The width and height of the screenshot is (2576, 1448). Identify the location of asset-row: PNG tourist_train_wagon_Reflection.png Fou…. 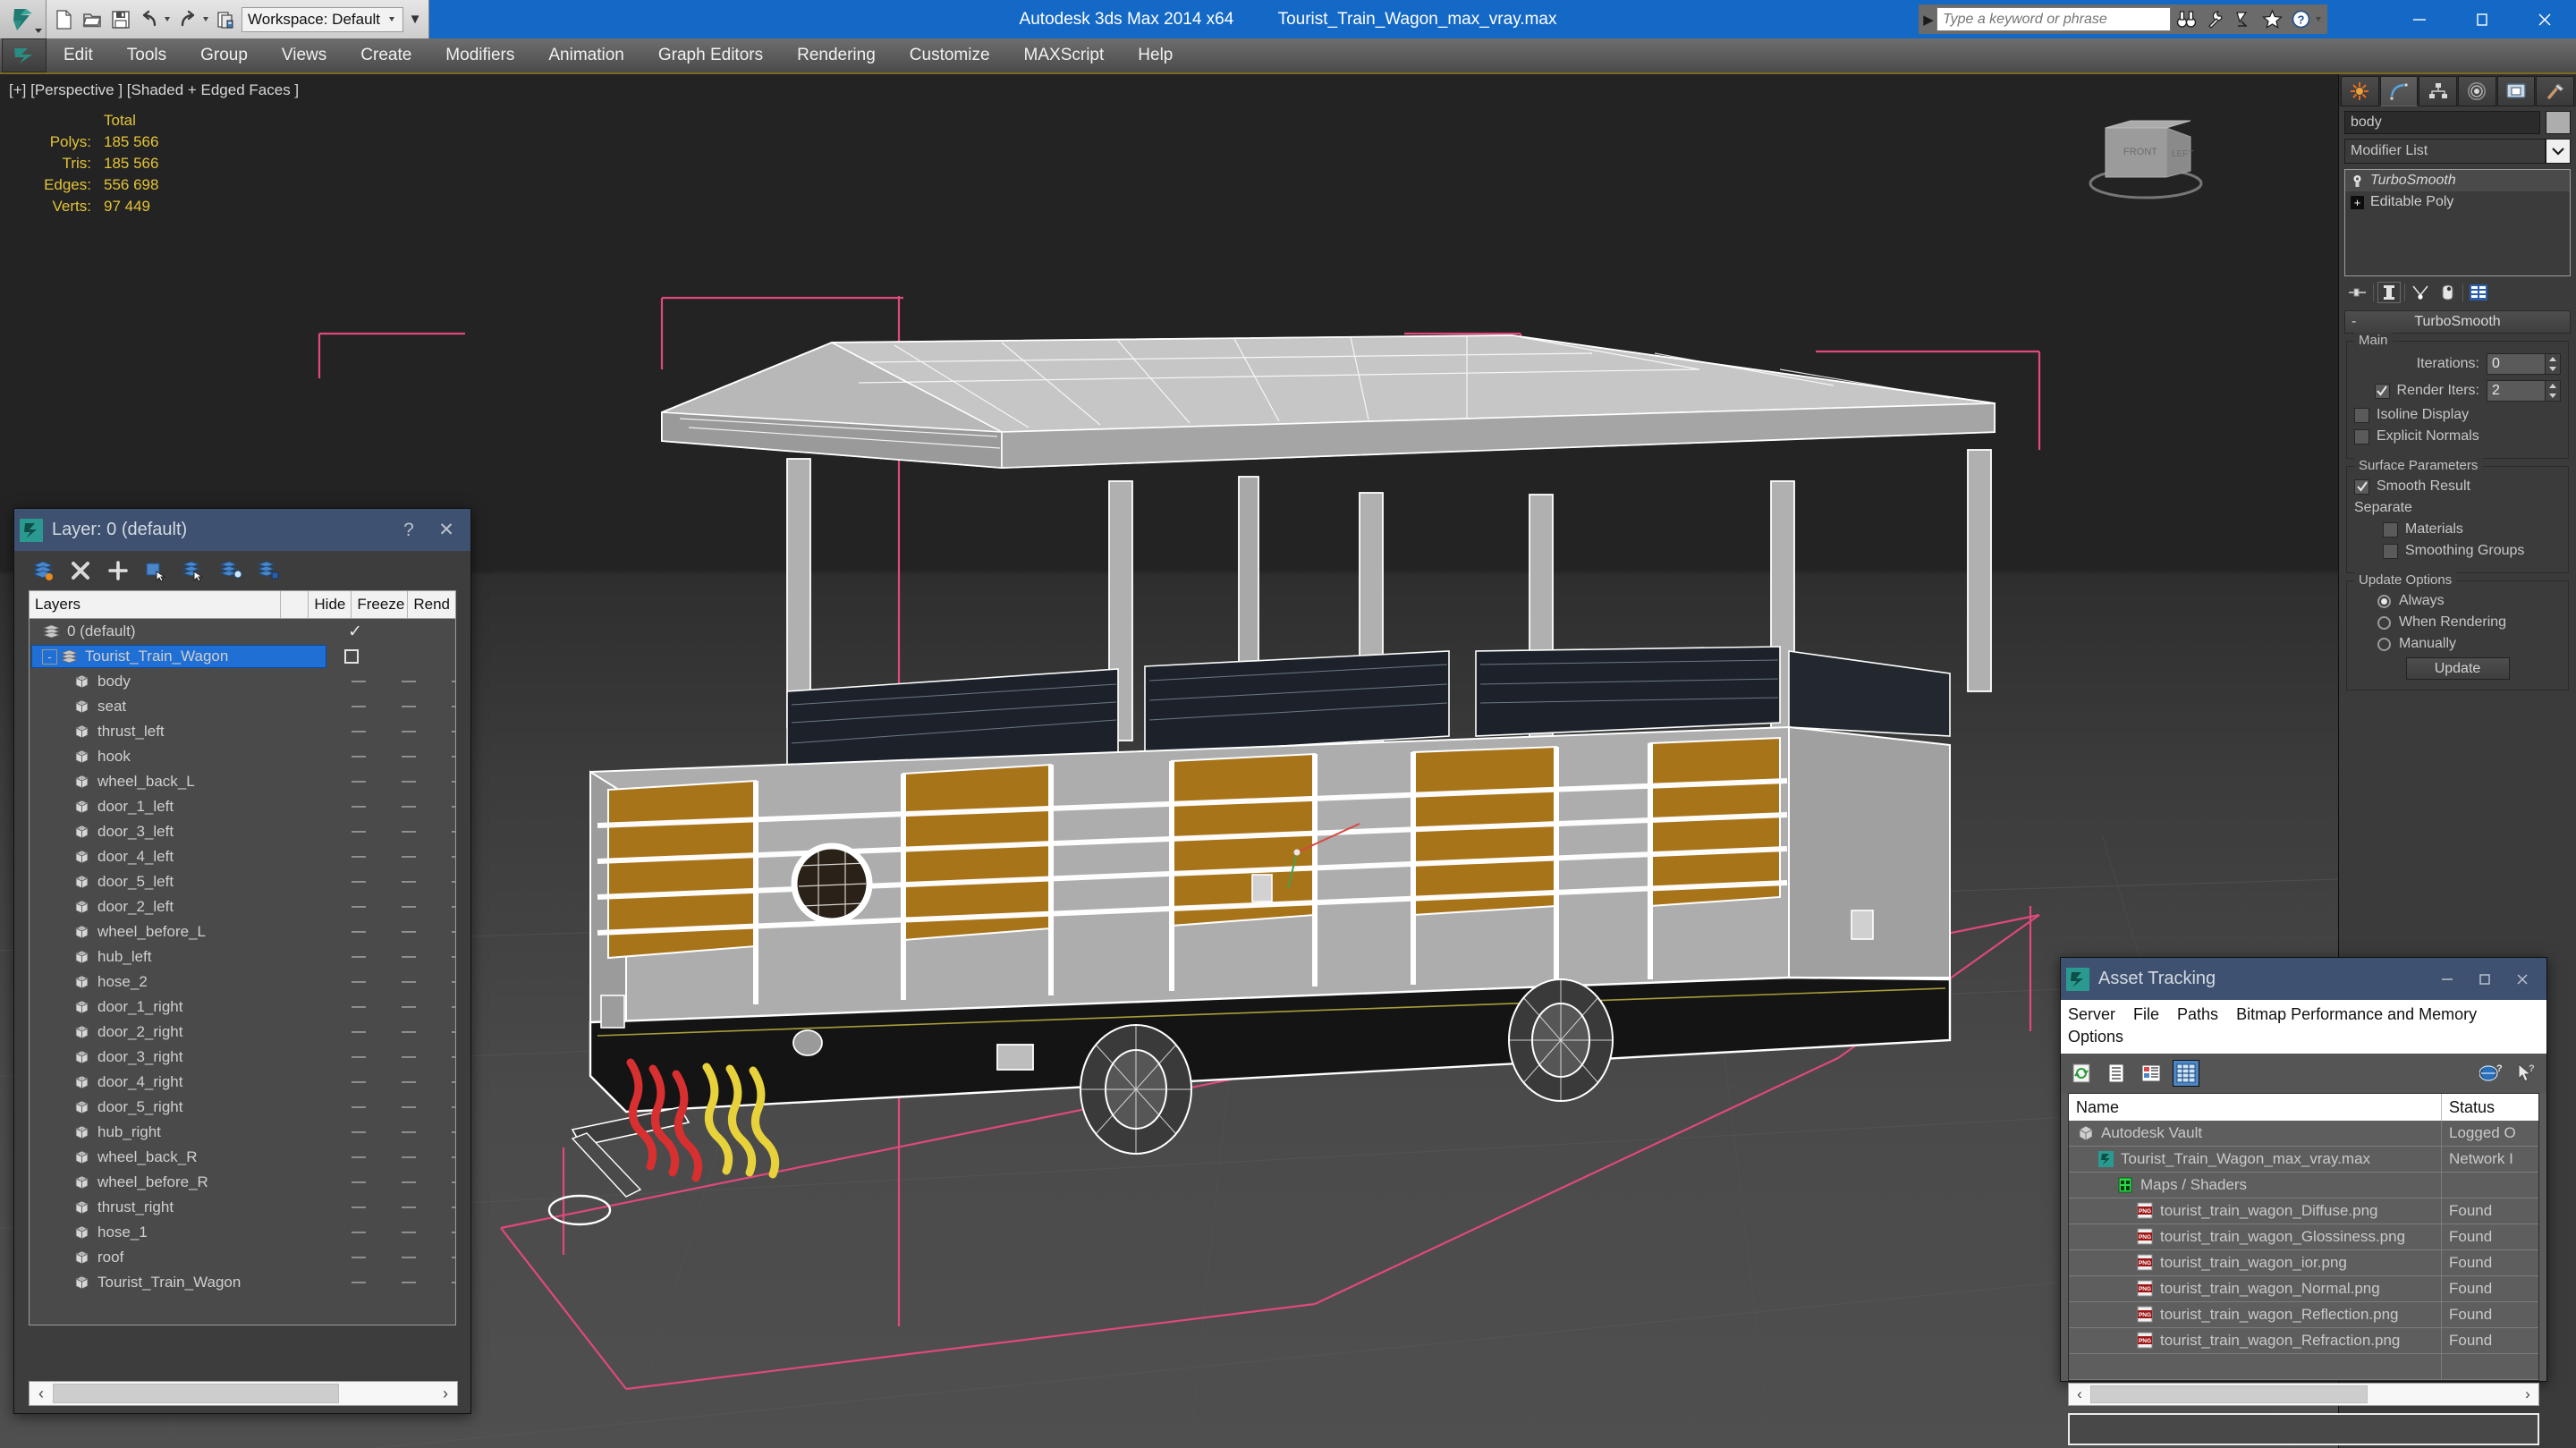
(2303, 1315).